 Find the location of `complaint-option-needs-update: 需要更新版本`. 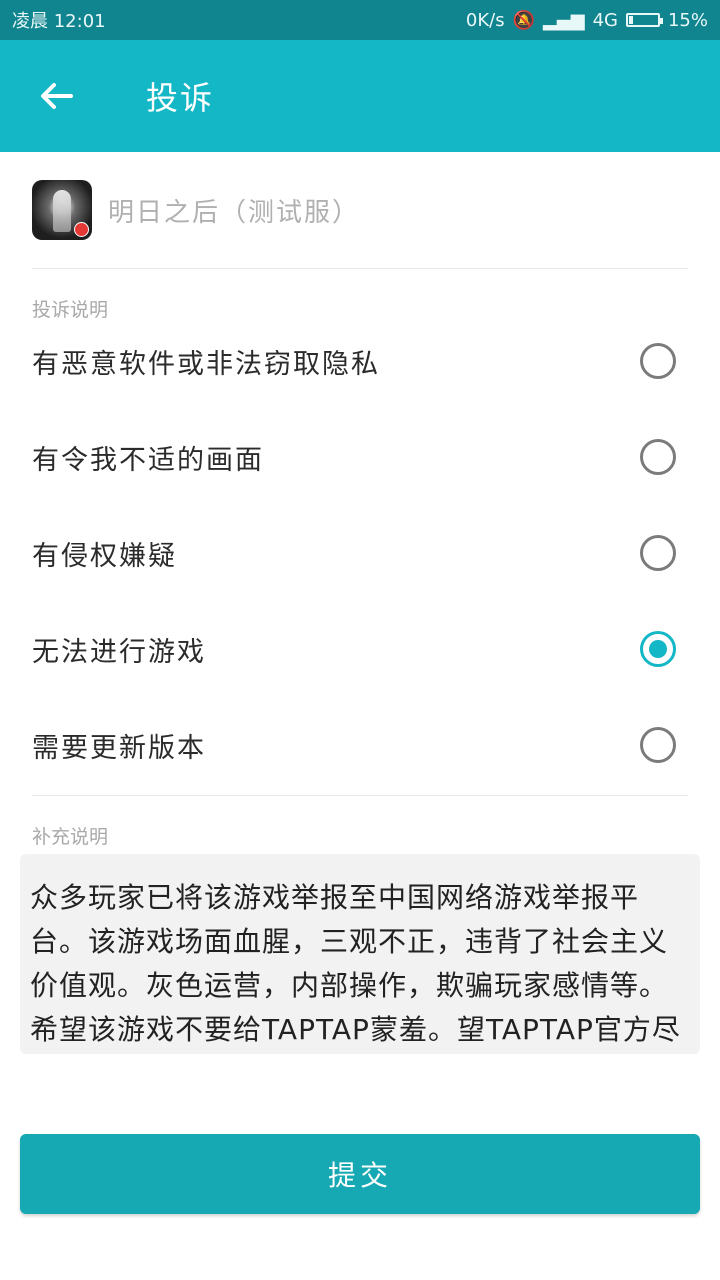

complaint-option-needs-update: 需要更新版本 is located at coordinates (360, 745).